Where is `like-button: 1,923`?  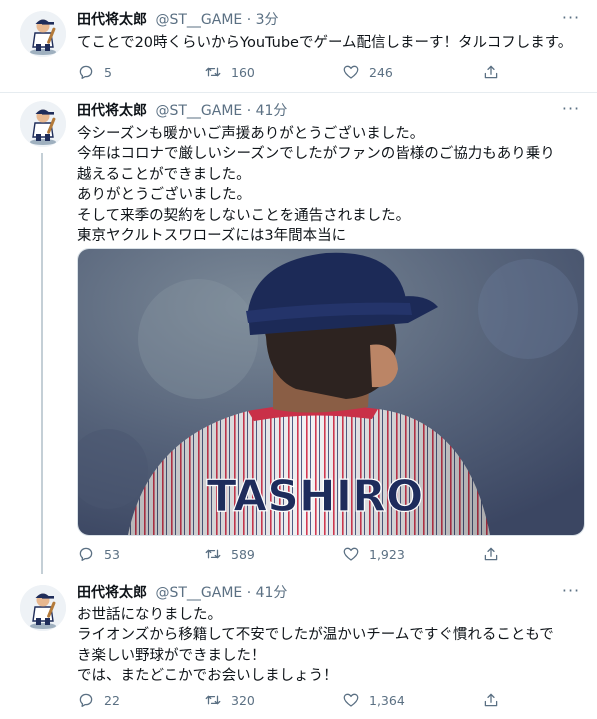 like-button: 1,923 is located at coordinates (373, 554).